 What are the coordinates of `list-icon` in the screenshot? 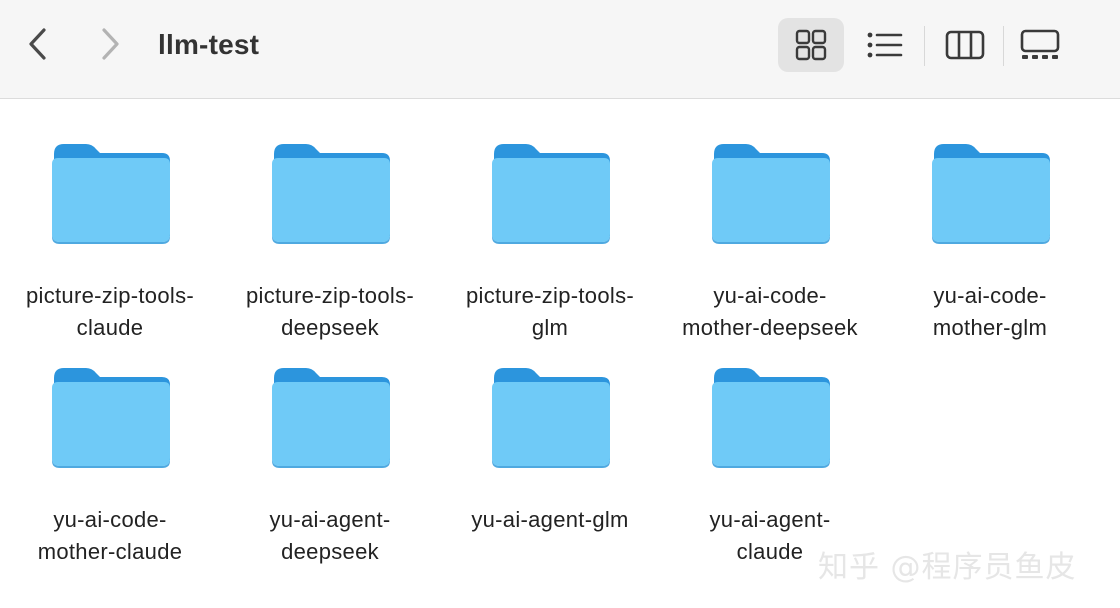 It's located at (885, 45).